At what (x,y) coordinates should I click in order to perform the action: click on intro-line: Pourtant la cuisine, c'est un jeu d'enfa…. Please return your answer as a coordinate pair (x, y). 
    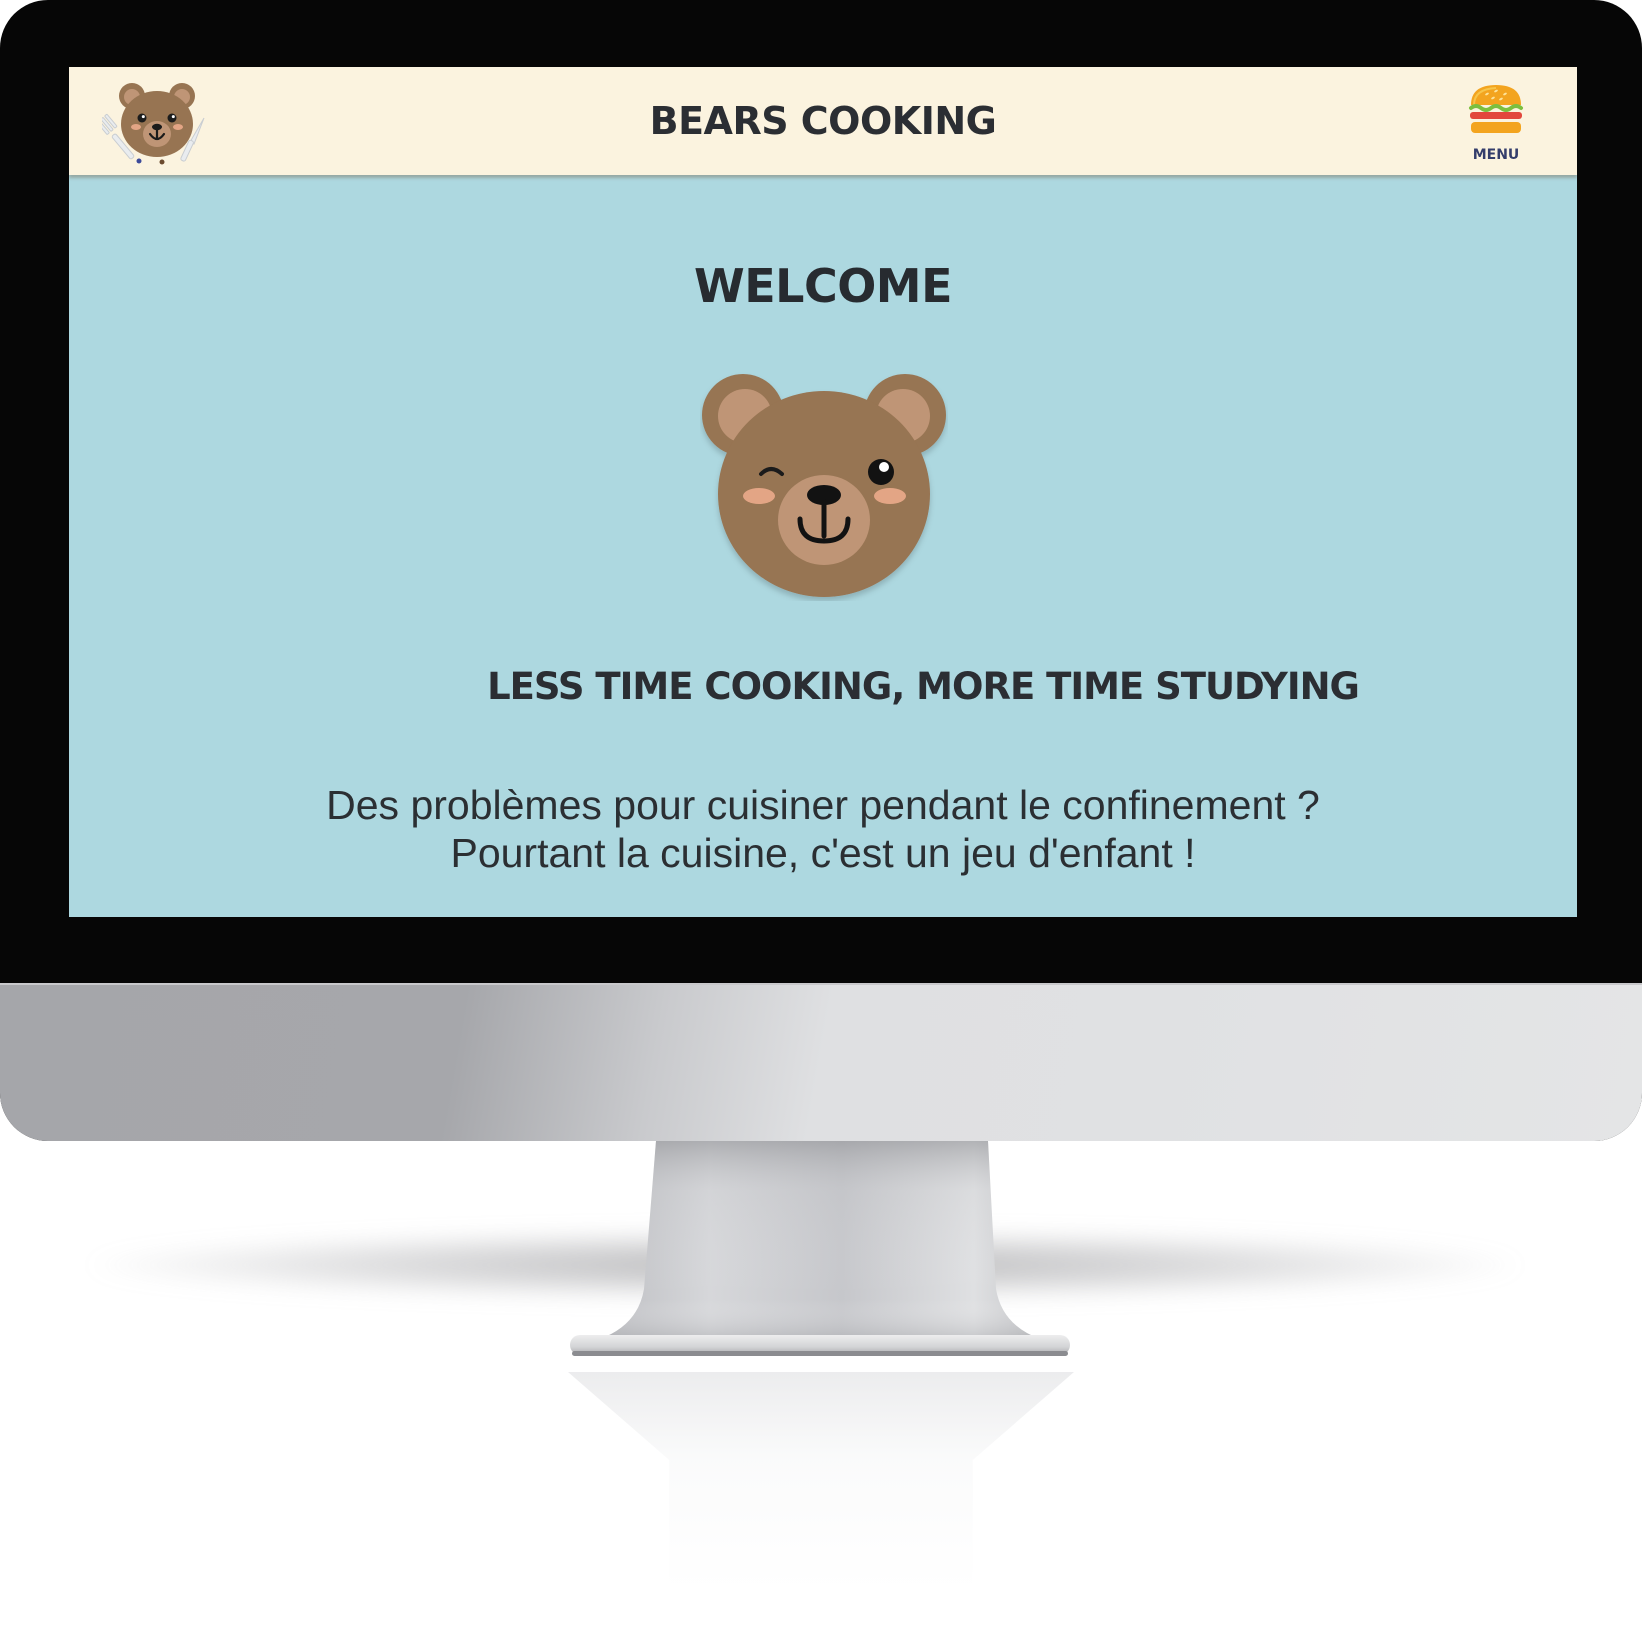
    Looking at the image, I should click on (823, 853).